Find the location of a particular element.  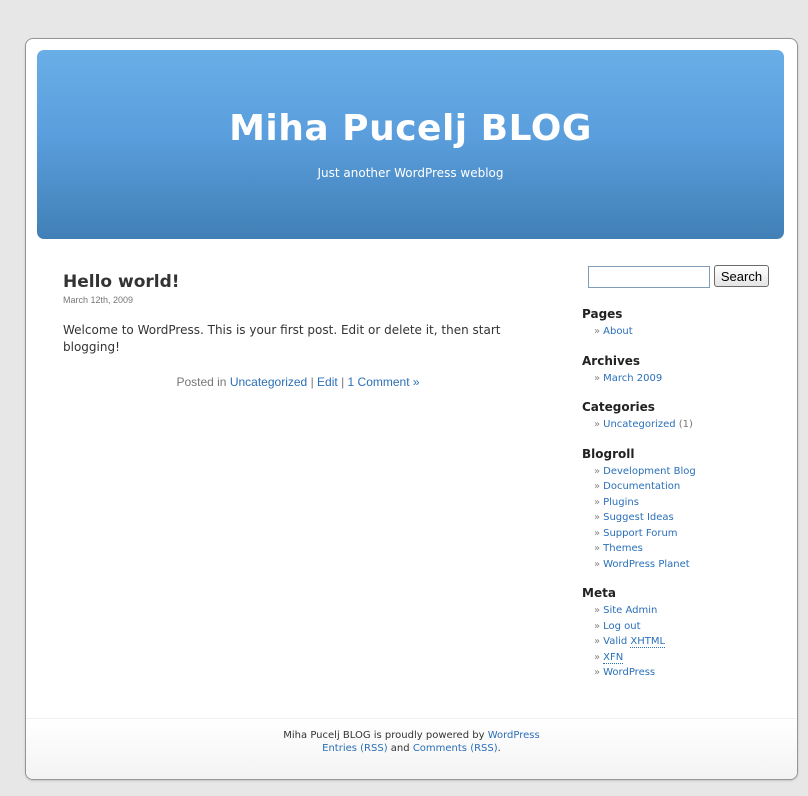

list-item: » About is located at coordinates (693, 332).